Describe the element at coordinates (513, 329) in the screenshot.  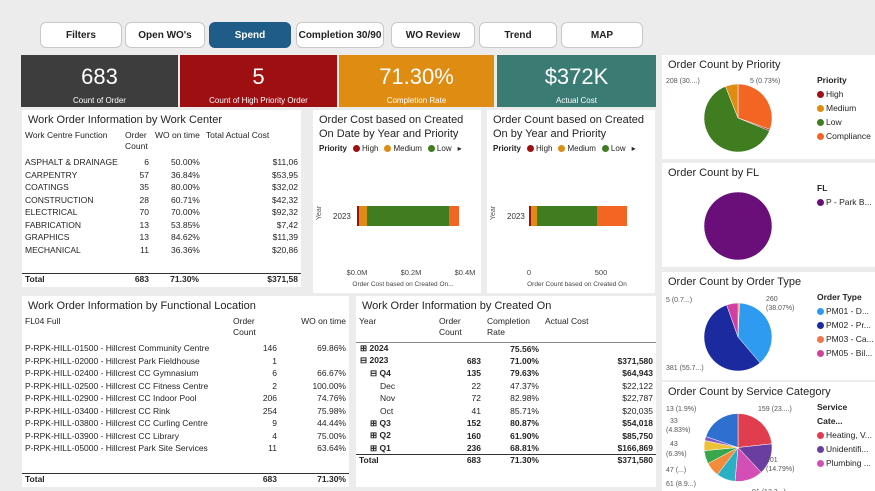
I see `col-header-rate: Completion Rate` at that location.